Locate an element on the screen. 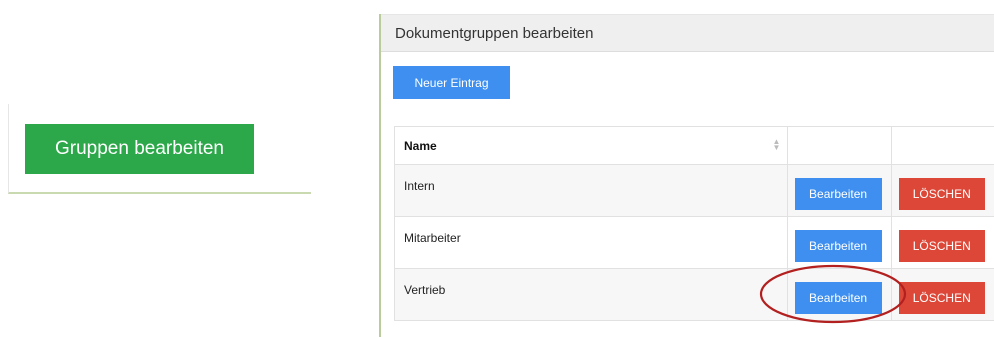  name-cell: Mitarbeiter is located at coordinates (591, 242).